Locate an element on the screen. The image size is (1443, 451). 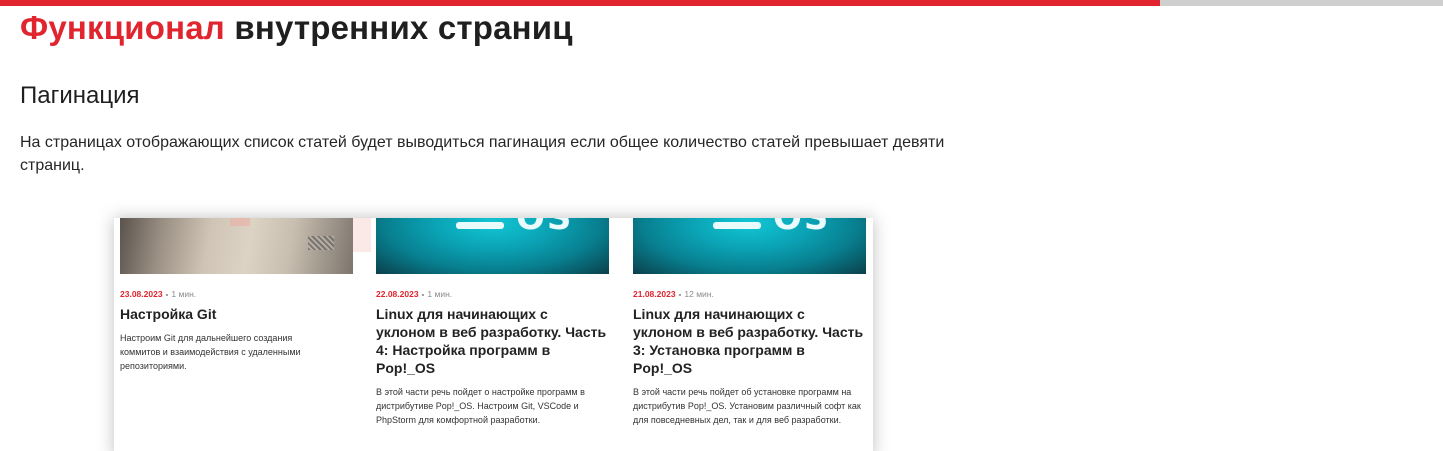
page-title-accent: Функционал is located at coordinates (122, 27).